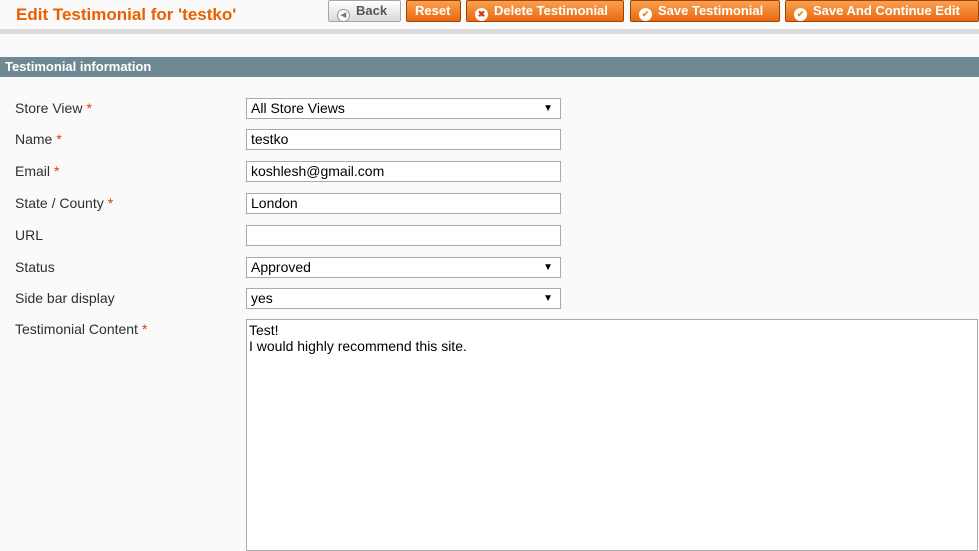 The width and height of the screenshot is (979, 551). Describe the element at coordinates (262, 298) in the screenshot. I see `sidebar-display-value: yes` at that location.